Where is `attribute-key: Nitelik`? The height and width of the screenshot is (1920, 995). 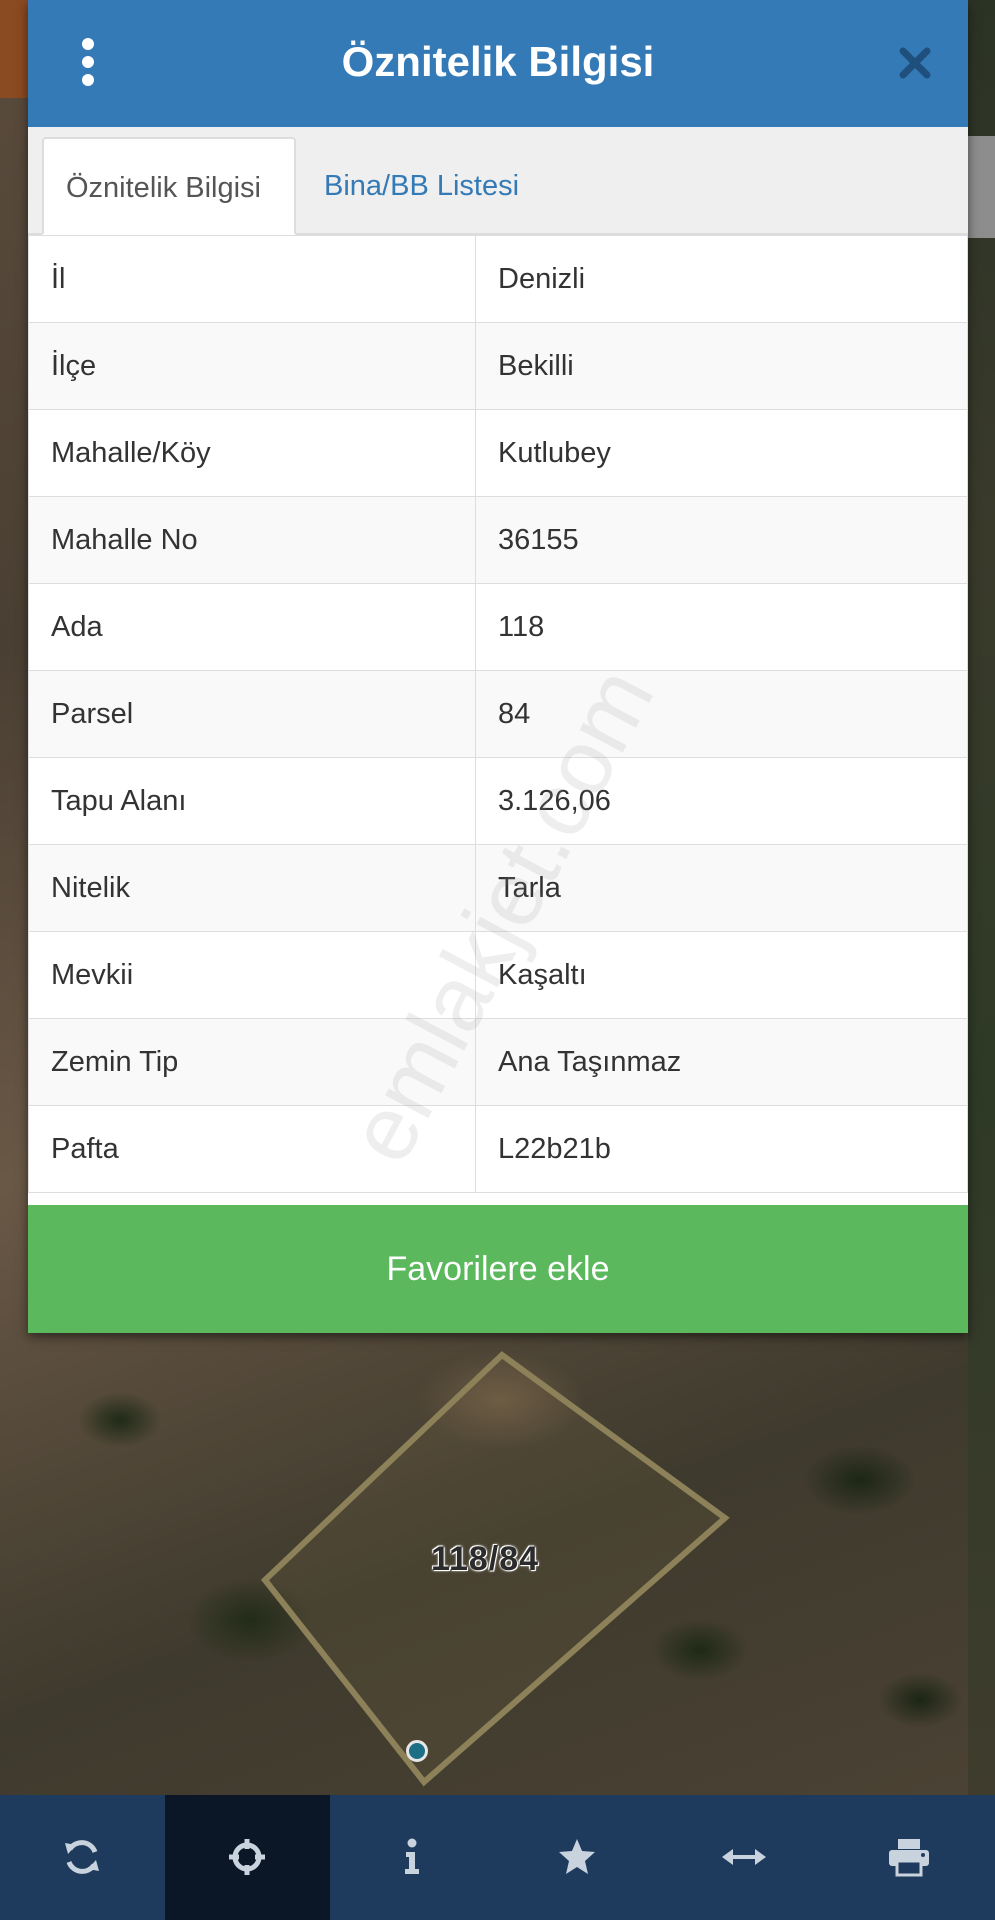 attribute-key: Nitelik is located at coordinates (252, 888).